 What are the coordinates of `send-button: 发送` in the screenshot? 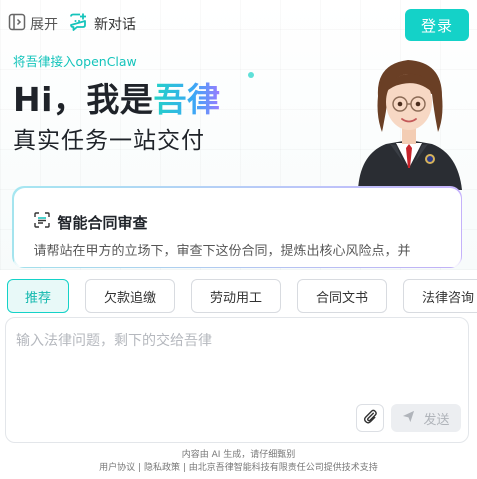 It's located at (426, 418).